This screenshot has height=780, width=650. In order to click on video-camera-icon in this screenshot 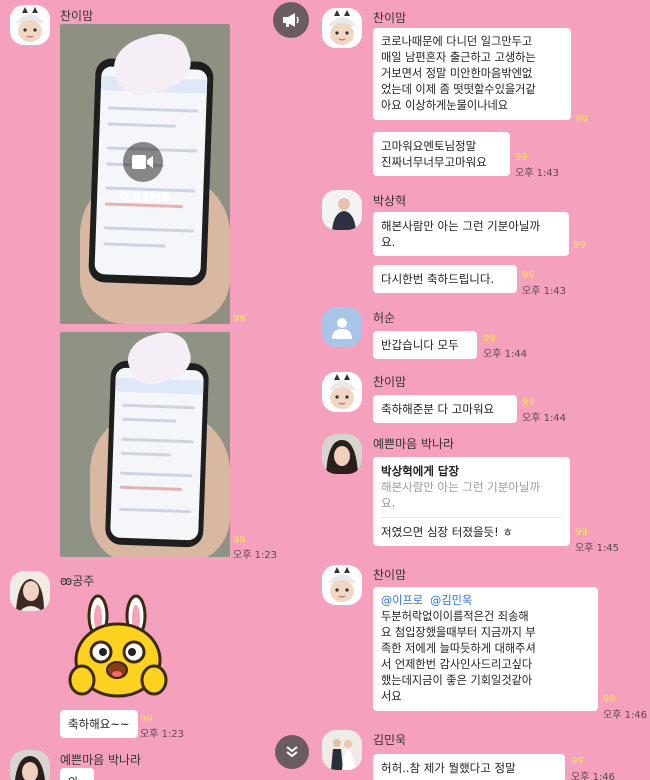, I will do `click(142, 162)`.